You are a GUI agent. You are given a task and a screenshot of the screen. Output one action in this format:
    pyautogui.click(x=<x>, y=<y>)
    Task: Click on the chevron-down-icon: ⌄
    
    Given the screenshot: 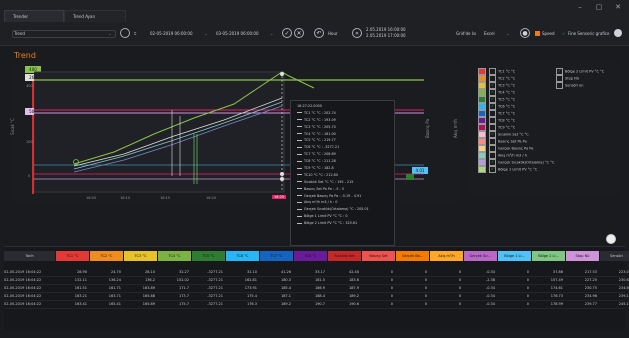 What is the action you would take?
    pyautogui.click(x=109, y=34)
    